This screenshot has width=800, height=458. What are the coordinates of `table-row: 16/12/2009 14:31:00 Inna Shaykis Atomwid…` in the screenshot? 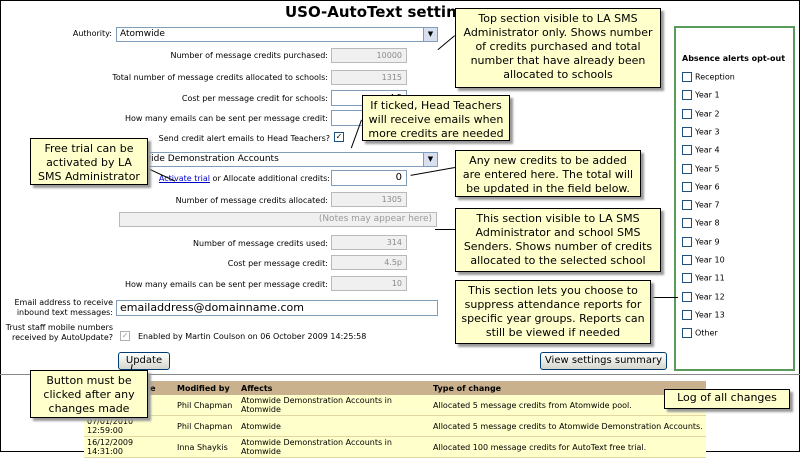 It's located at (395, 447).